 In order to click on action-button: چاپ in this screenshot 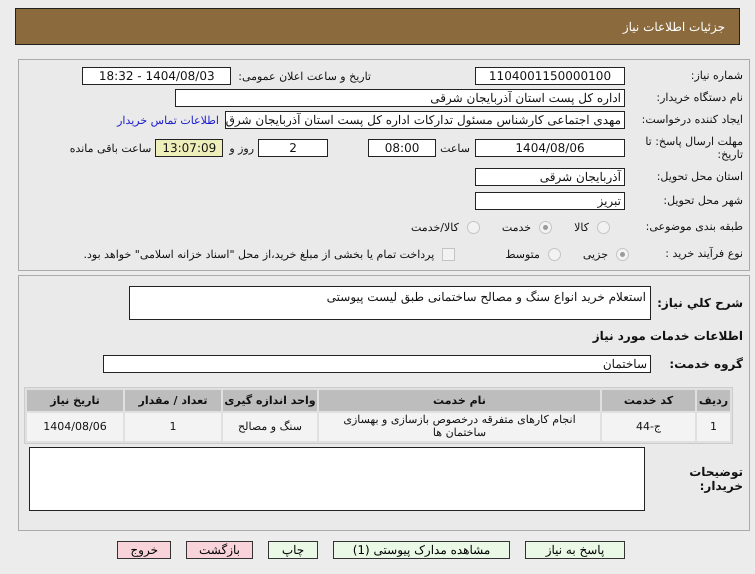, I will do `click(293, 550)`.